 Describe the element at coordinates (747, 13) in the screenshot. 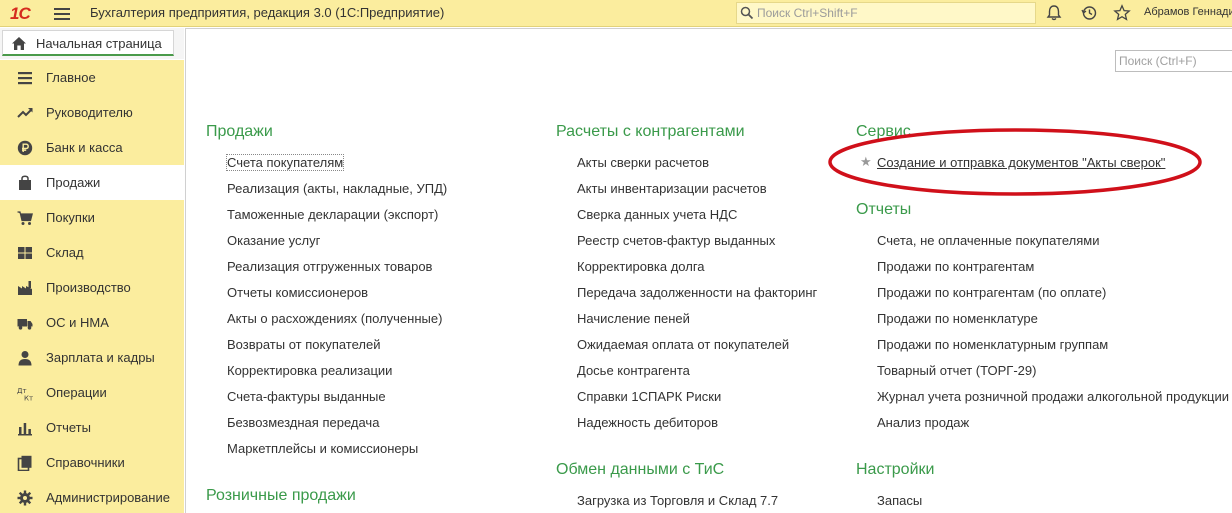

I see `search-icon` at that location.